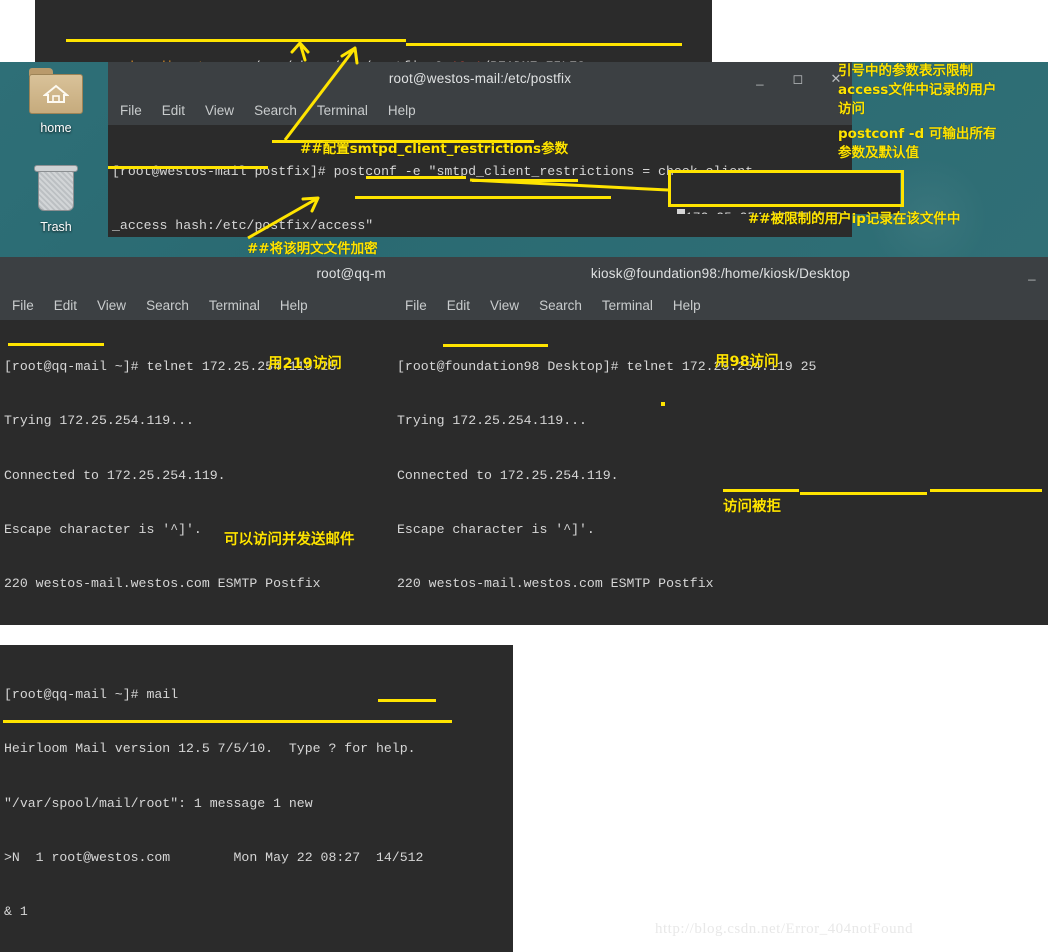  I want to click on highlight-underline-vim-path, so click(525, 180).